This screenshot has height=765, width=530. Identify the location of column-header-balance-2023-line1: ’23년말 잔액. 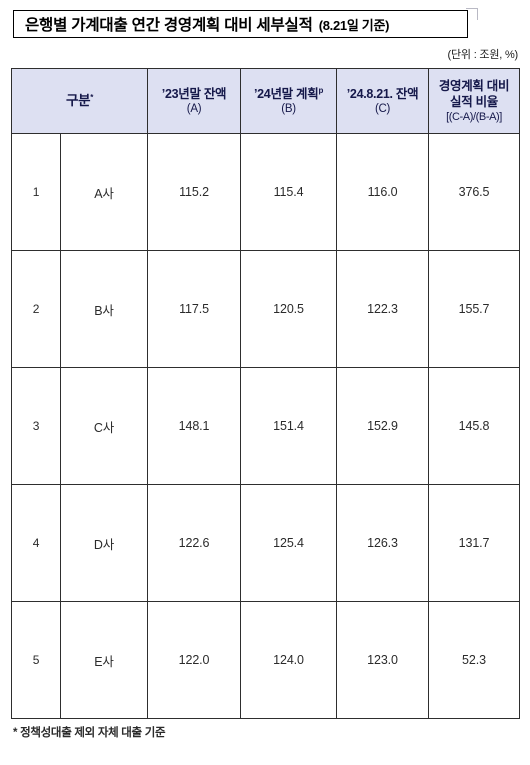
(194, 93).